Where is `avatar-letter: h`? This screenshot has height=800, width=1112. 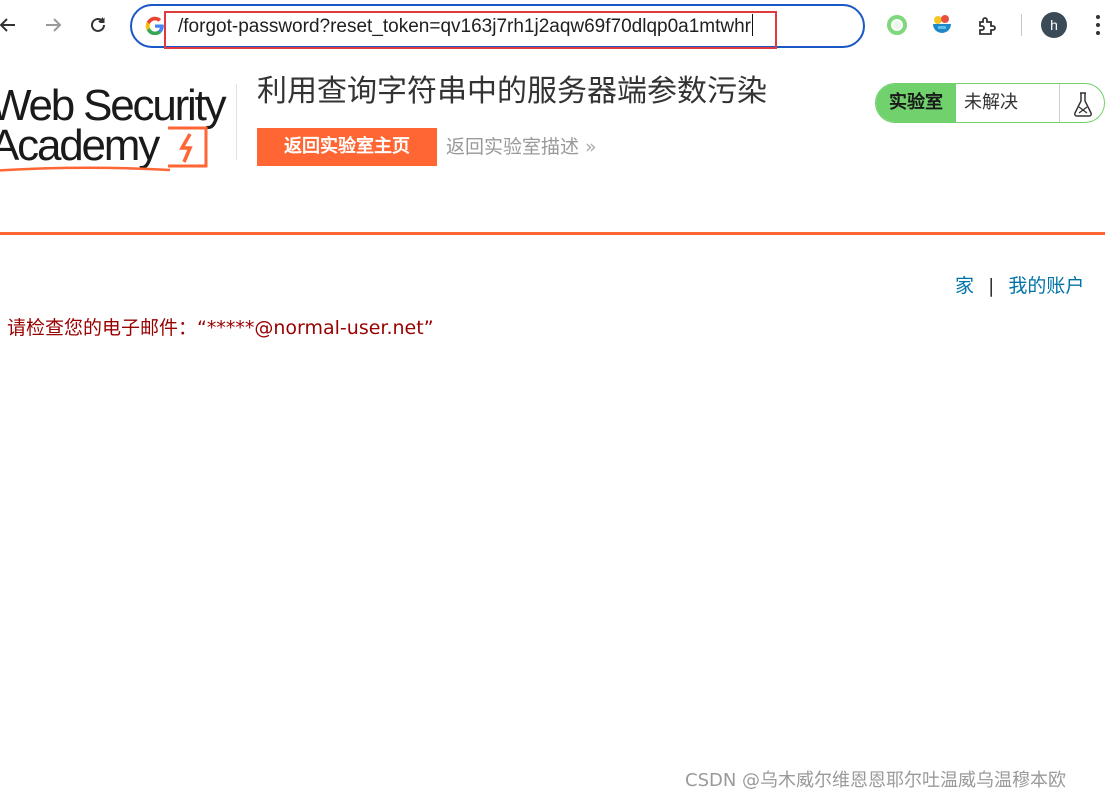 avatar-letter: h is located at coordinates (1054, 25).